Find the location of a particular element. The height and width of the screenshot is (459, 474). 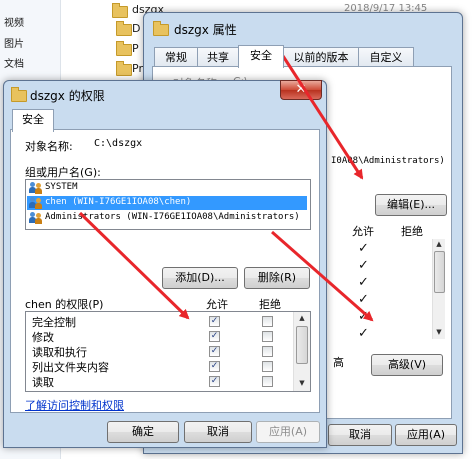

permission-name: 完全控制 is located at coordinates (54, 322).